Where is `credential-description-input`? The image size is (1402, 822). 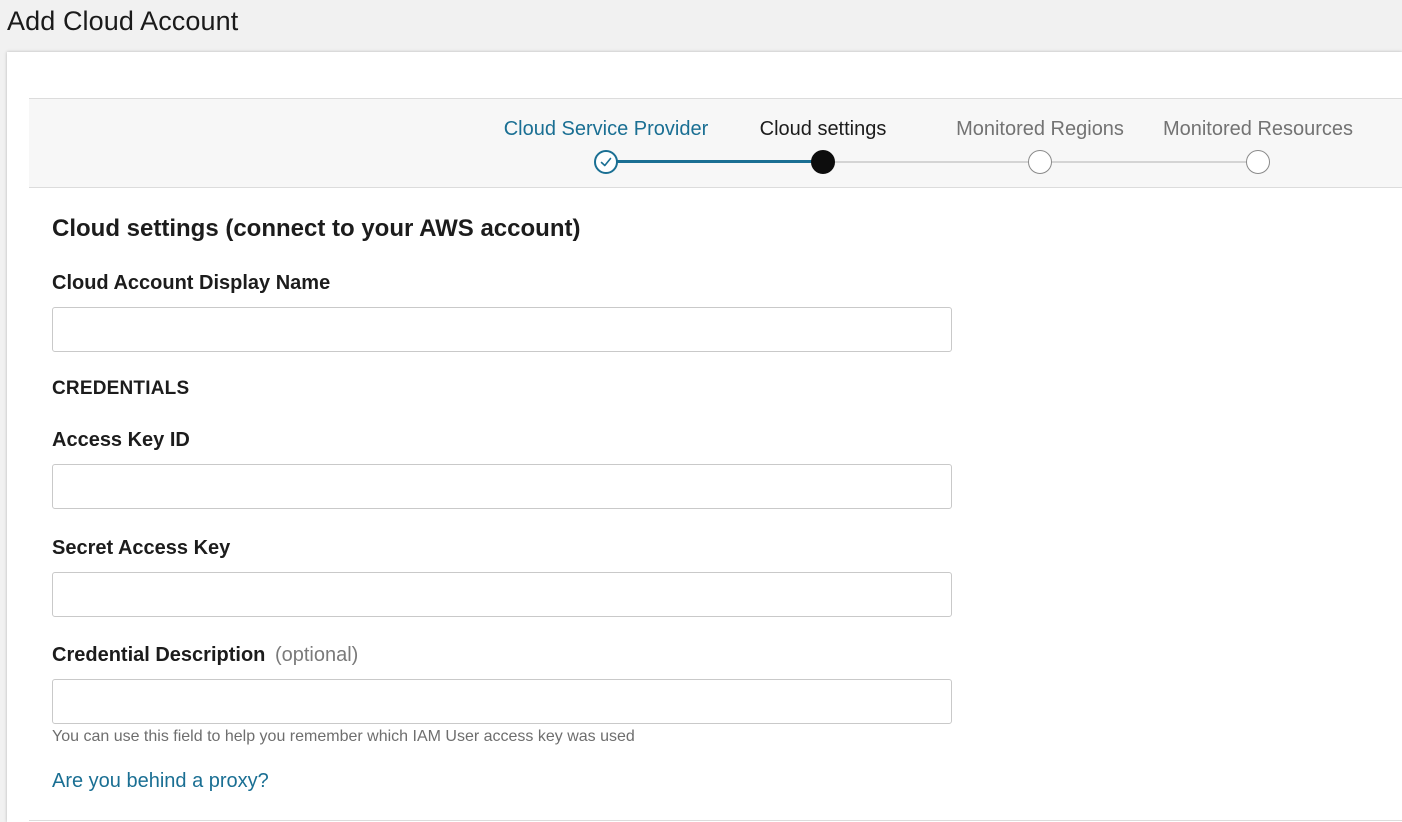 credential-description-input is located at coordinates (502, 701).